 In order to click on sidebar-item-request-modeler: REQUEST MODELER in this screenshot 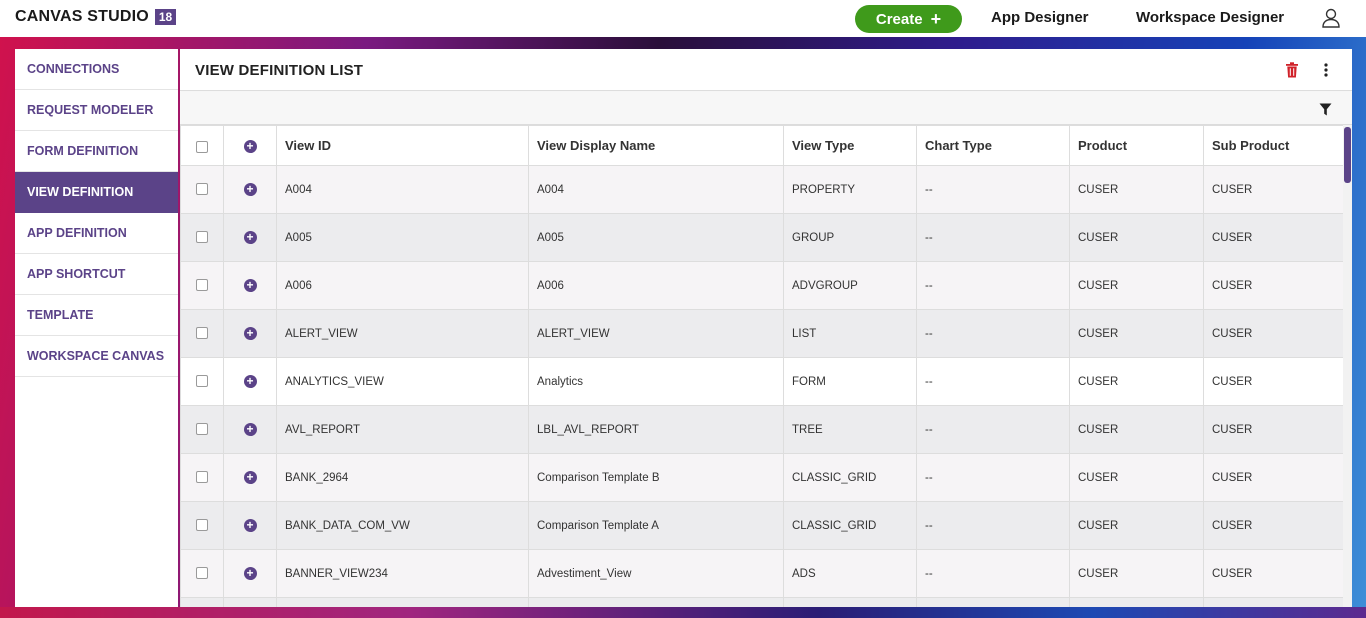, I will do `click(96, 110)`.